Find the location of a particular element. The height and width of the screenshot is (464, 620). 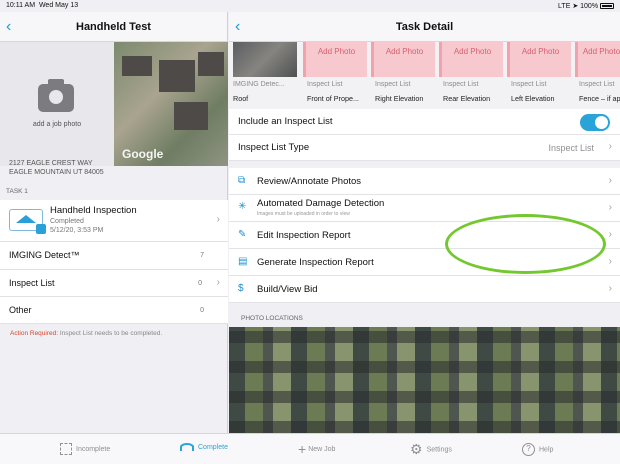

highlight-circle is located at coordinates (525, 244).